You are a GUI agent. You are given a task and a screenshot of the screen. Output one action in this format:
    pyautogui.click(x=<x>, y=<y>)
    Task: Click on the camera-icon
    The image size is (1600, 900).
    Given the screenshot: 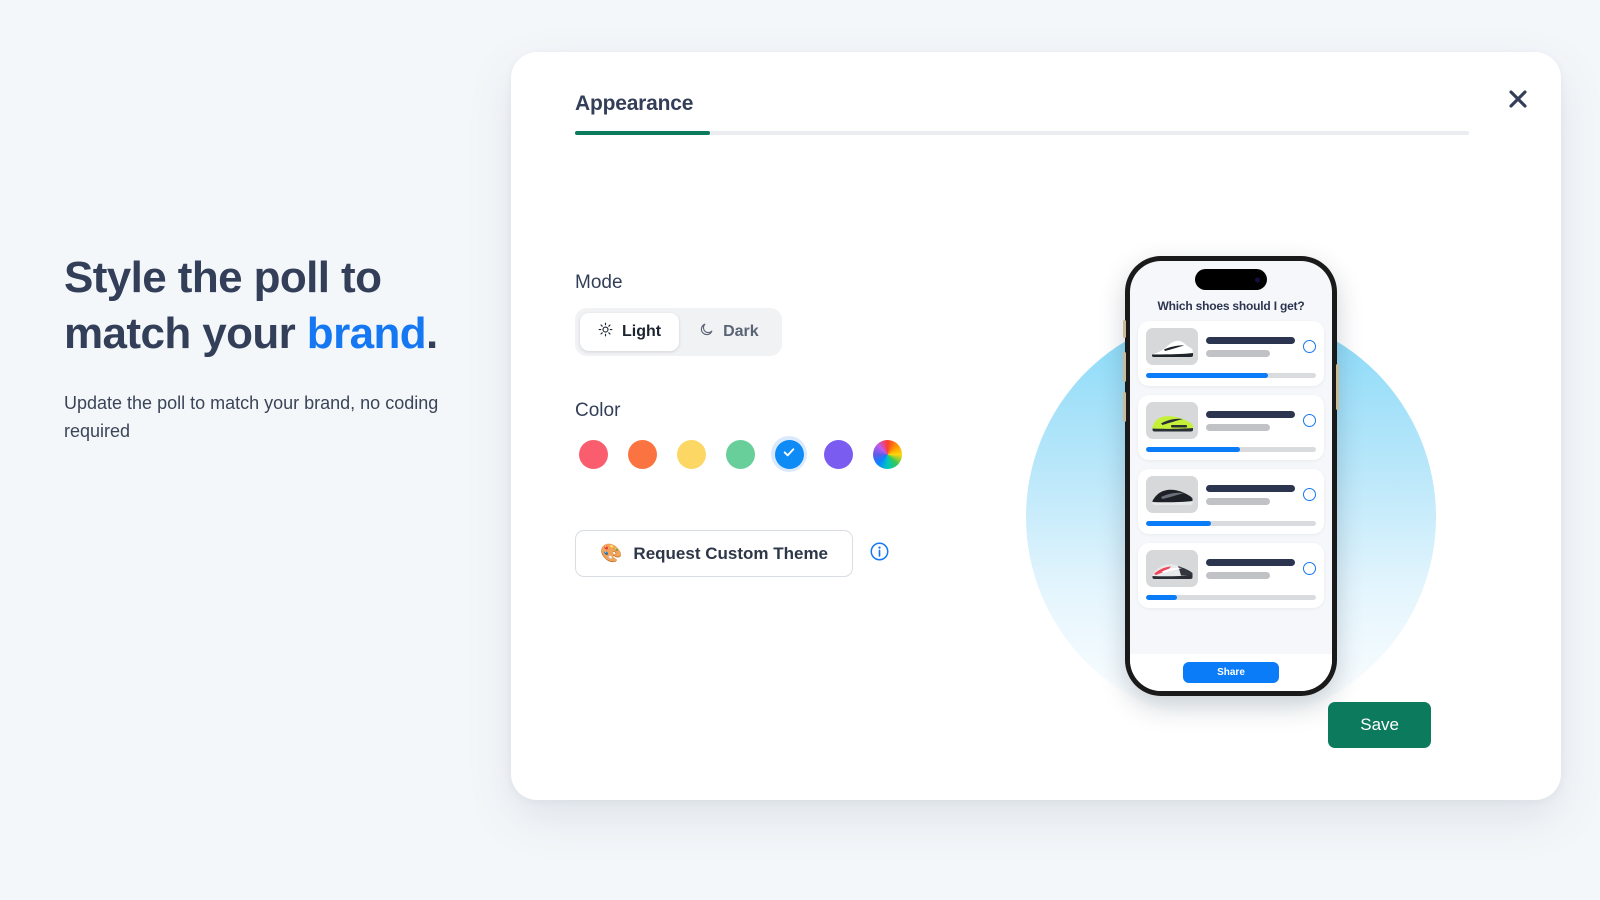 What is the action you would take?
    pyautogui.click(x=1257, y=279)
    